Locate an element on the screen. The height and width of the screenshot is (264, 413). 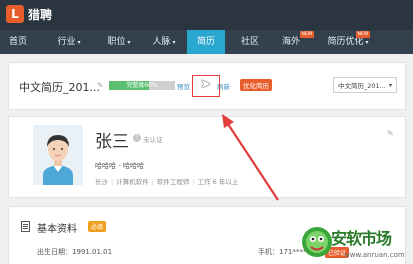
logo-text: 猎聘 is located at coordinates (40, 14).